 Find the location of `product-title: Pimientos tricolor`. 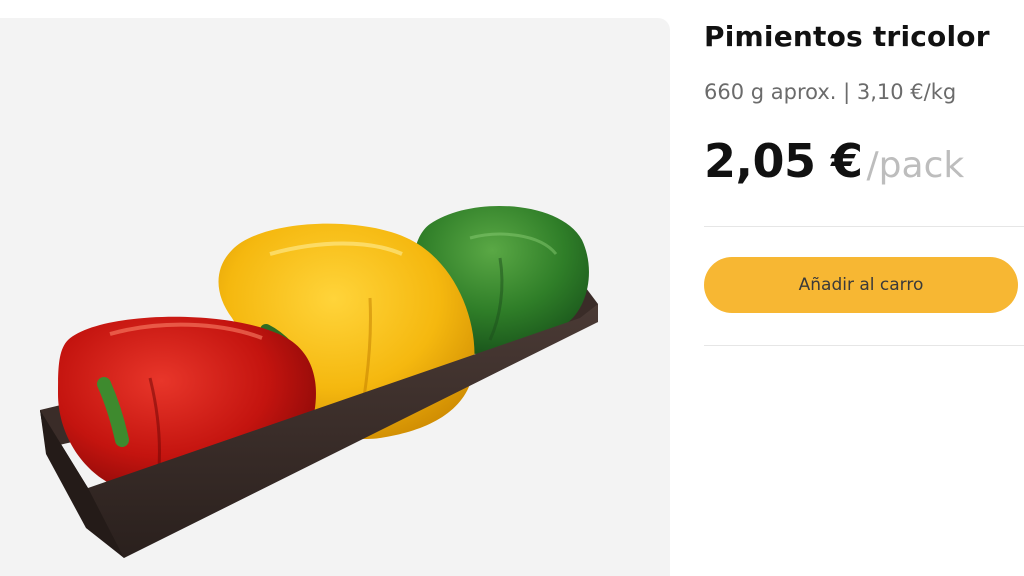

product-title: Pimientos tricolor is located at coordinates (847, 36).